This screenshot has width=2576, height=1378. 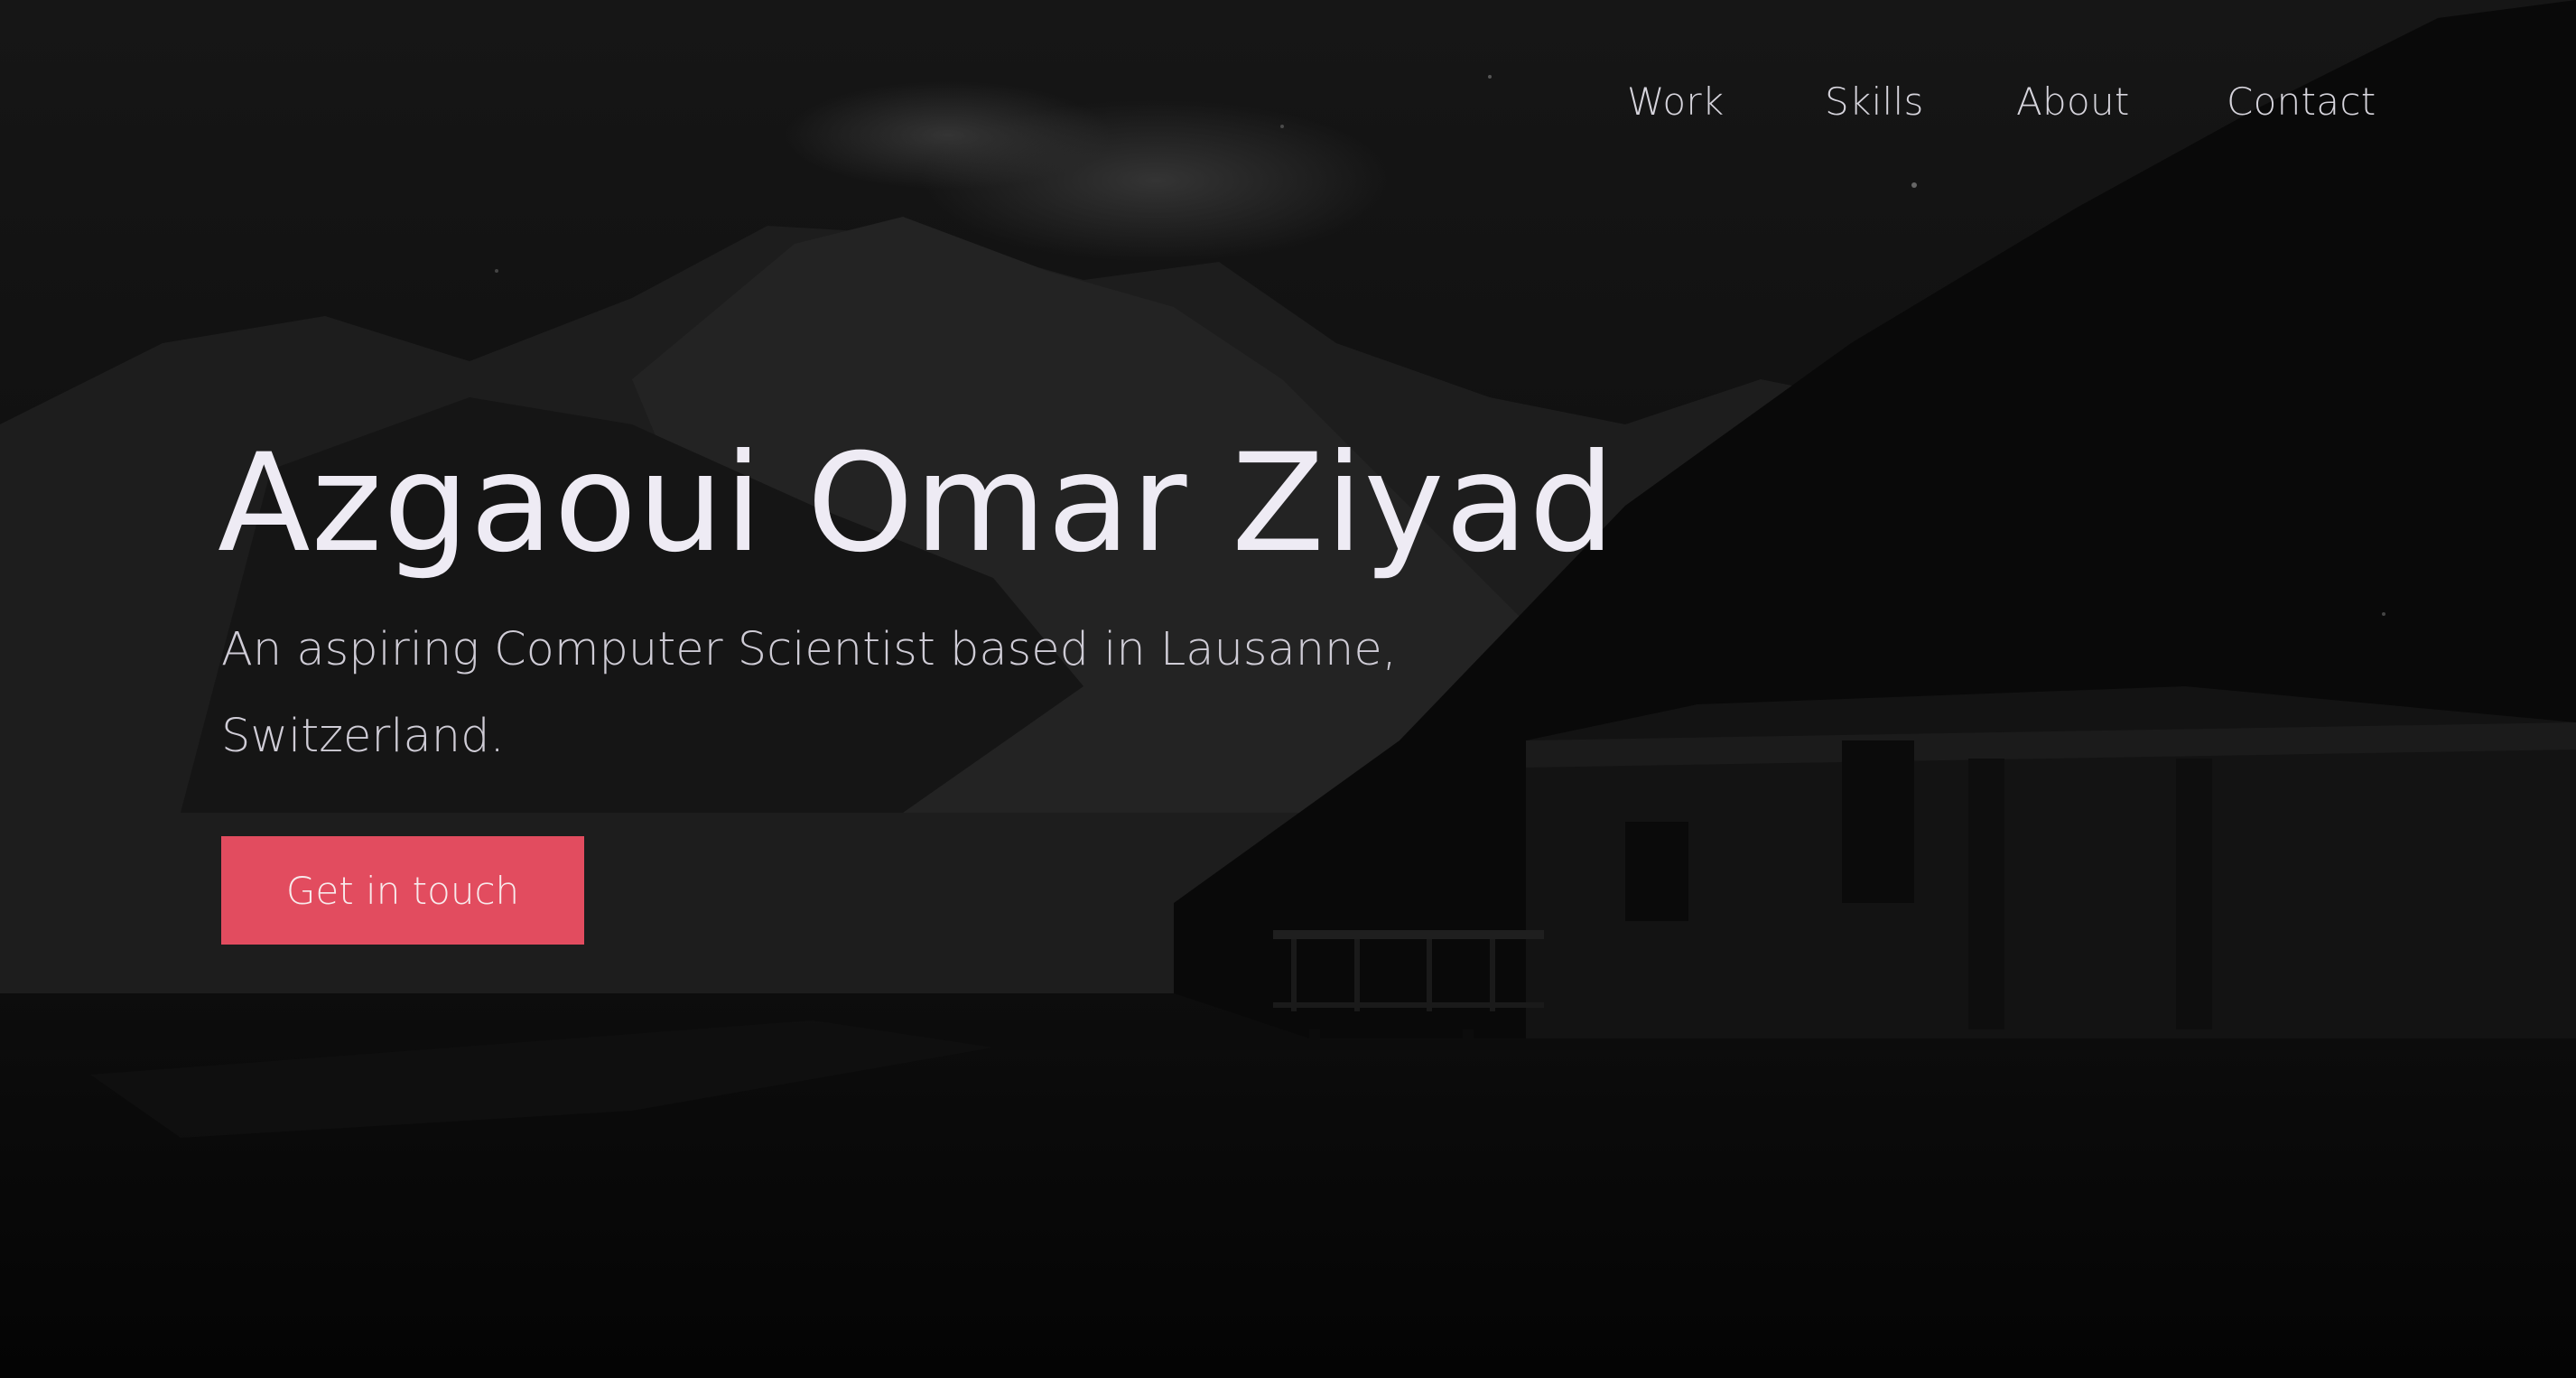 What do you see at coordinates (2301, 101) in the screenshot?
I see `nav-link-contact: Contact` at bounding box center [2301, 101].